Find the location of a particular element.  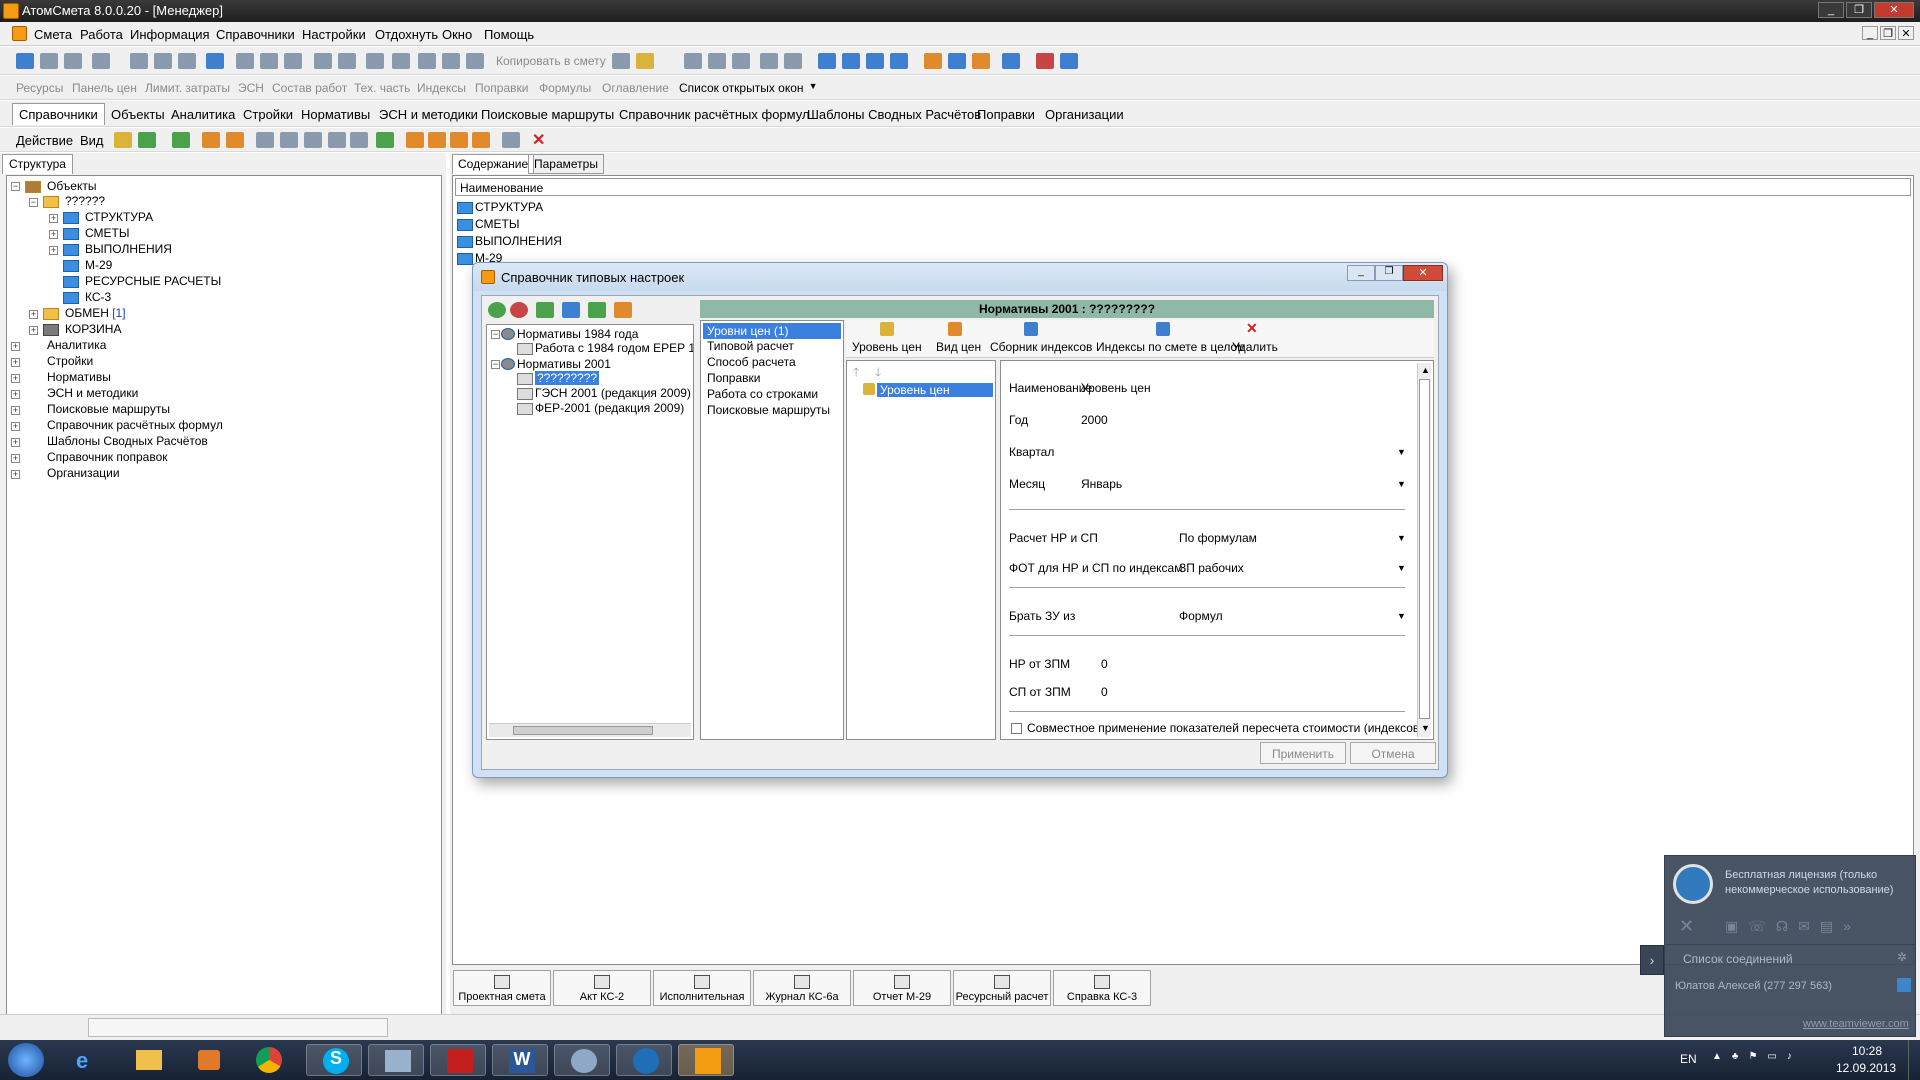

window-icon is located at coordinates (511, 140).